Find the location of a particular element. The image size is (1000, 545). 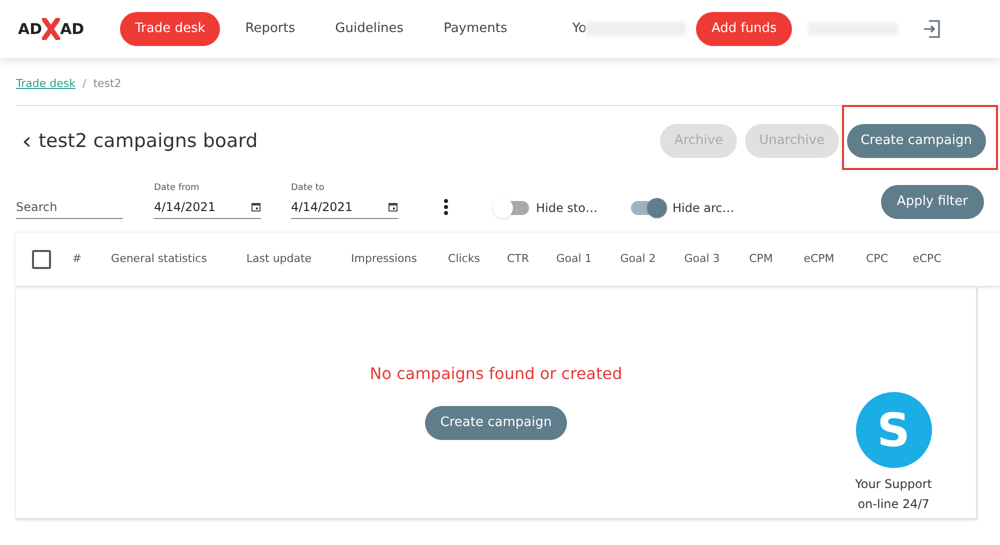

nav-tab: Guidelines is located at coordinates (369, 29).